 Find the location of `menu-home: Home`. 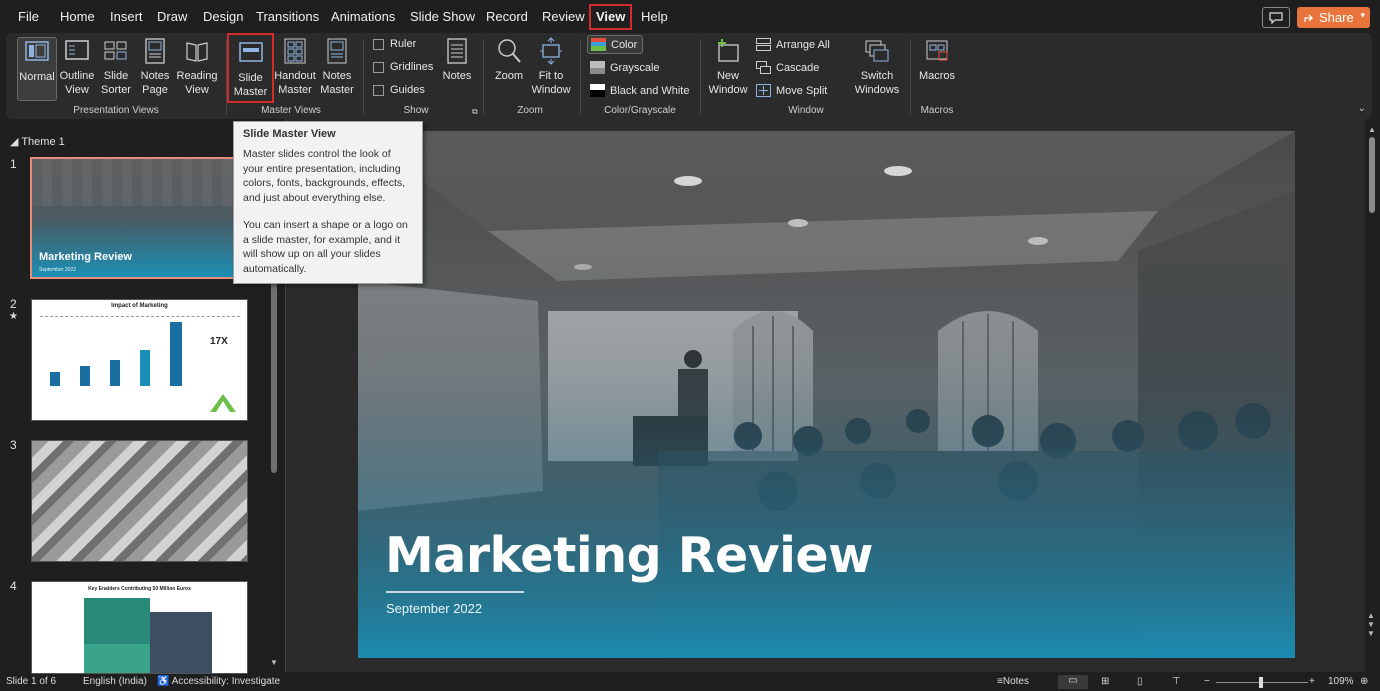

menu-home: Home is located at coordinates (77, 17).